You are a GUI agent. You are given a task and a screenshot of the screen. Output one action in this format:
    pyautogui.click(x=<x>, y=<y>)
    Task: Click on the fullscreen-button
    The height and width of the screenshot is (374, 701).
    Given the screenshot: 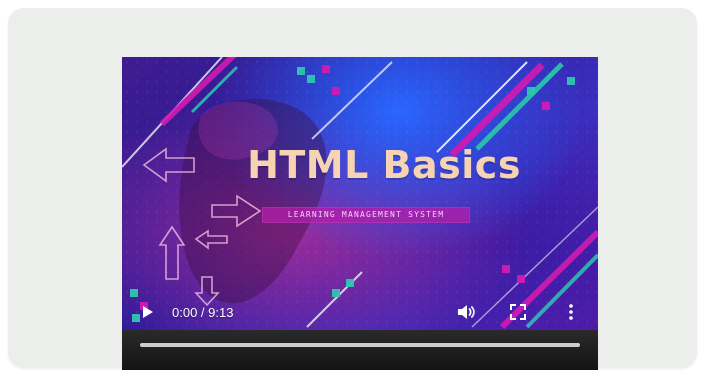 What is the action you would take?
    pyautogui.click(x=518, y=312)
    